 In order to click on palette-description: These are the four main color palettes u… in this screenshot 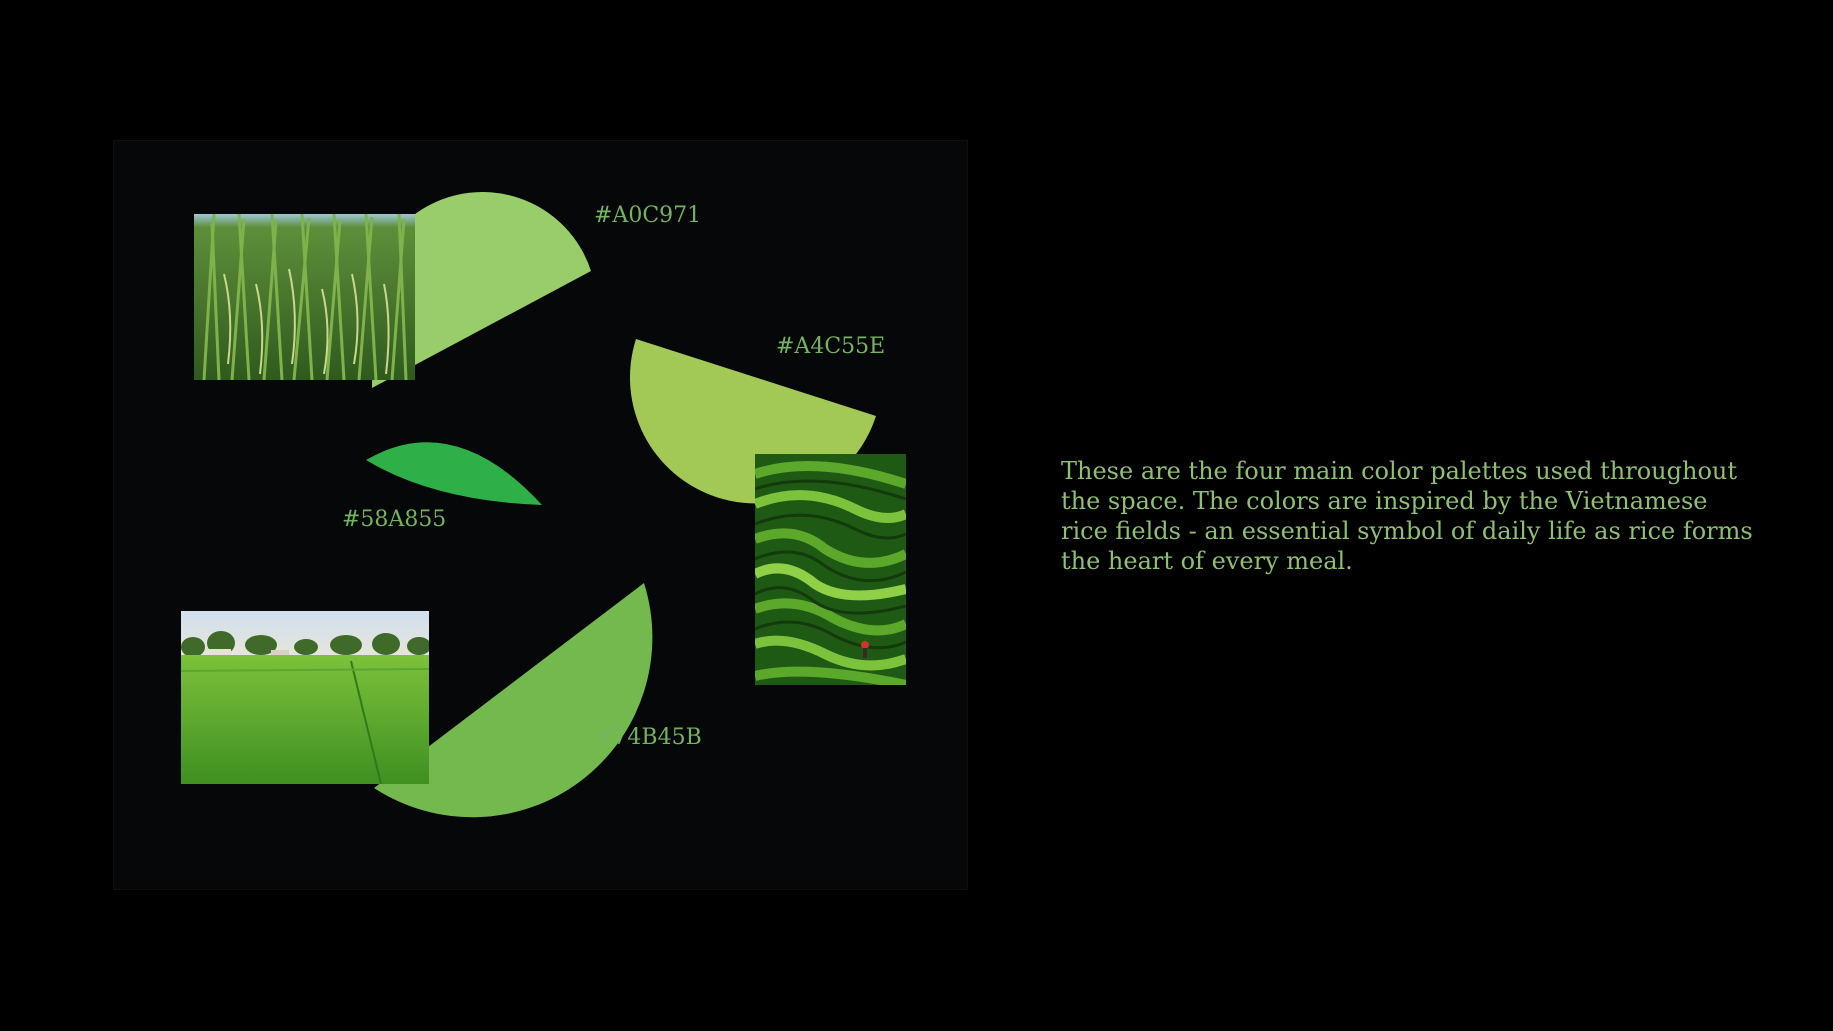, I will do `click(1407, 516)`.